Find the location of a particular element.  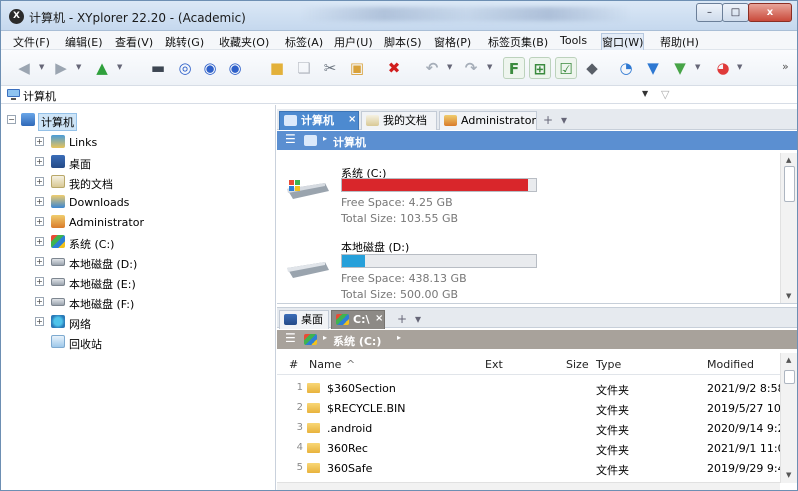

list-row: 1 $360Section 文件夹 2021/9/2 8:58: is located at coordinates (528, 388).